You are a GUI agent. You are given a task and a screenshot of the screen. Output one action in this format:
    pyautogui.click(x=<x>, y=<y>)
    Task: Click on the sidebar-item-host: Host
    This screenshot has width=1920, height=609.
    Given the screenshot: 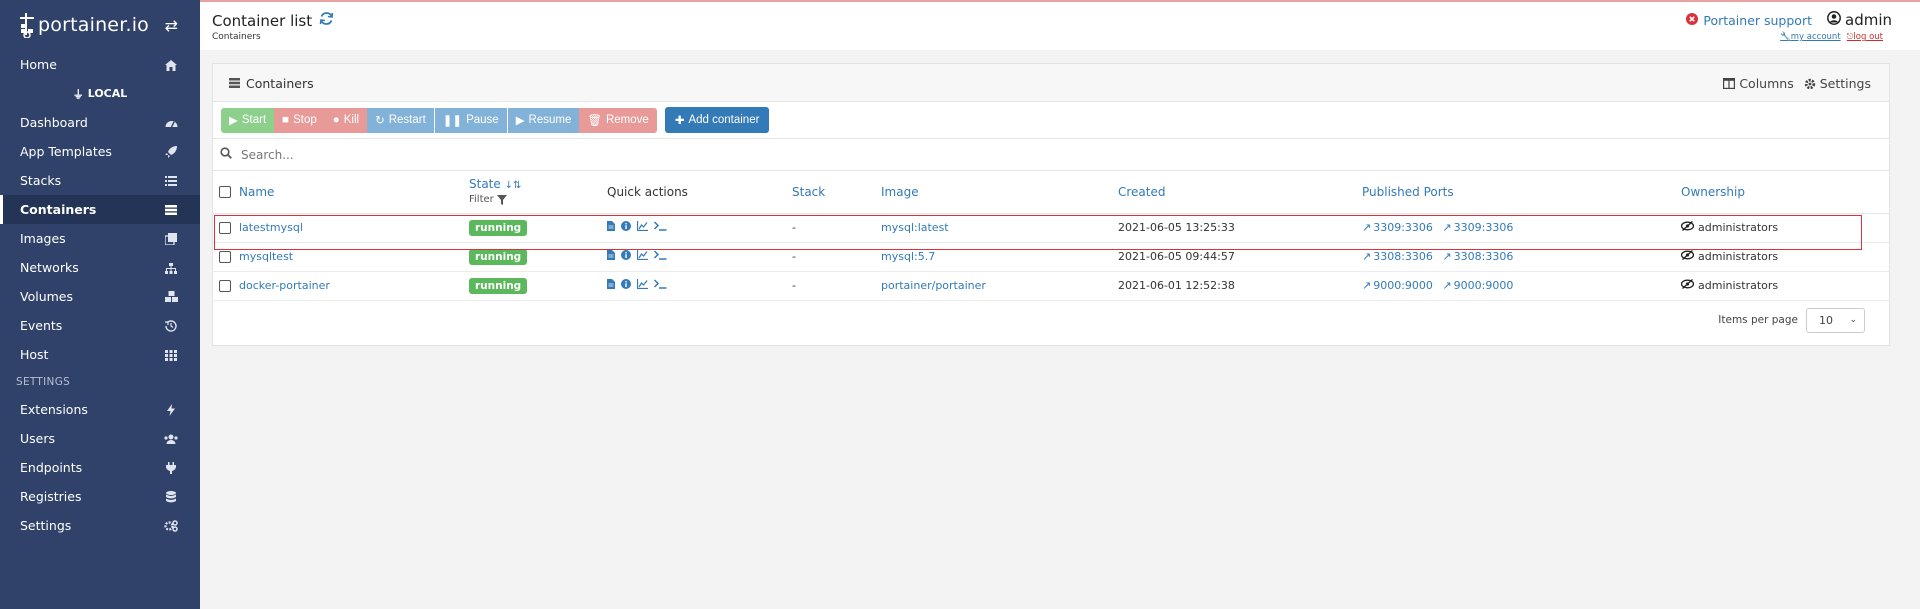 What is the action you would take?
    pyautogui.click(x=100, y=354)
    